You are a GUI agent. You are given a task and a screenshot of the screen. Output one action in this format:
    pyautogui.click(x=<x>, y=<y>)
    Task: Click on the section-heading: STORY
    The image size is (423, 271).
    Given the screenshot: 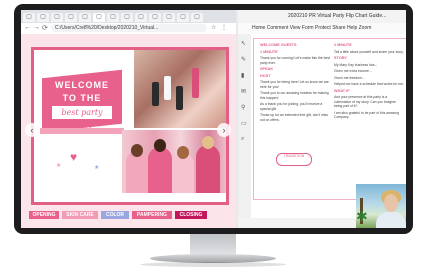 What is the action you would take?
    pyautogui.click(x=340, y=58)
    